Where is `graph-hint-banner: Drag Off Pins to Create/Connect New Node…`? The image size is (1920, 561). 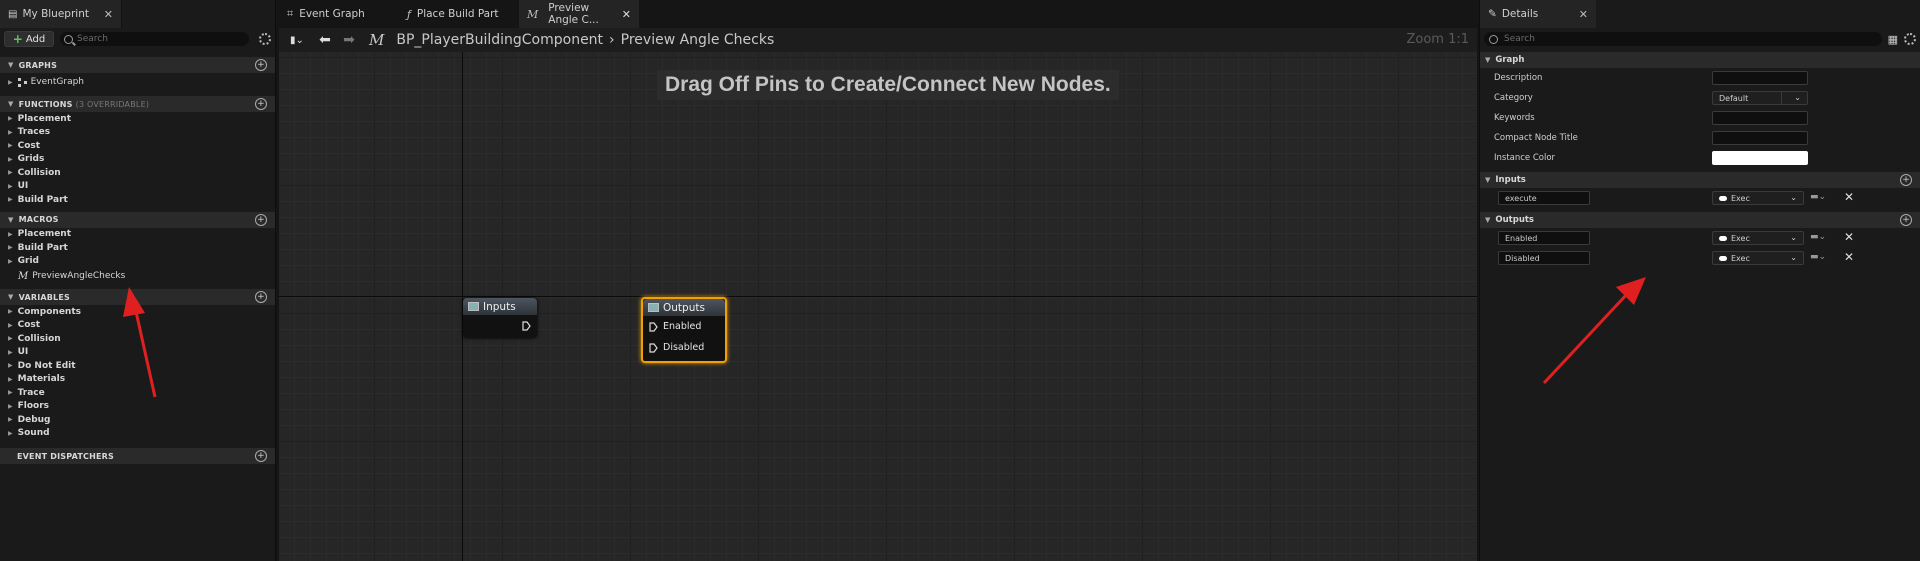
graph-hint-banner: Drag Off Pins to Create/Connect New Node… is located at coordinates (888, 85).